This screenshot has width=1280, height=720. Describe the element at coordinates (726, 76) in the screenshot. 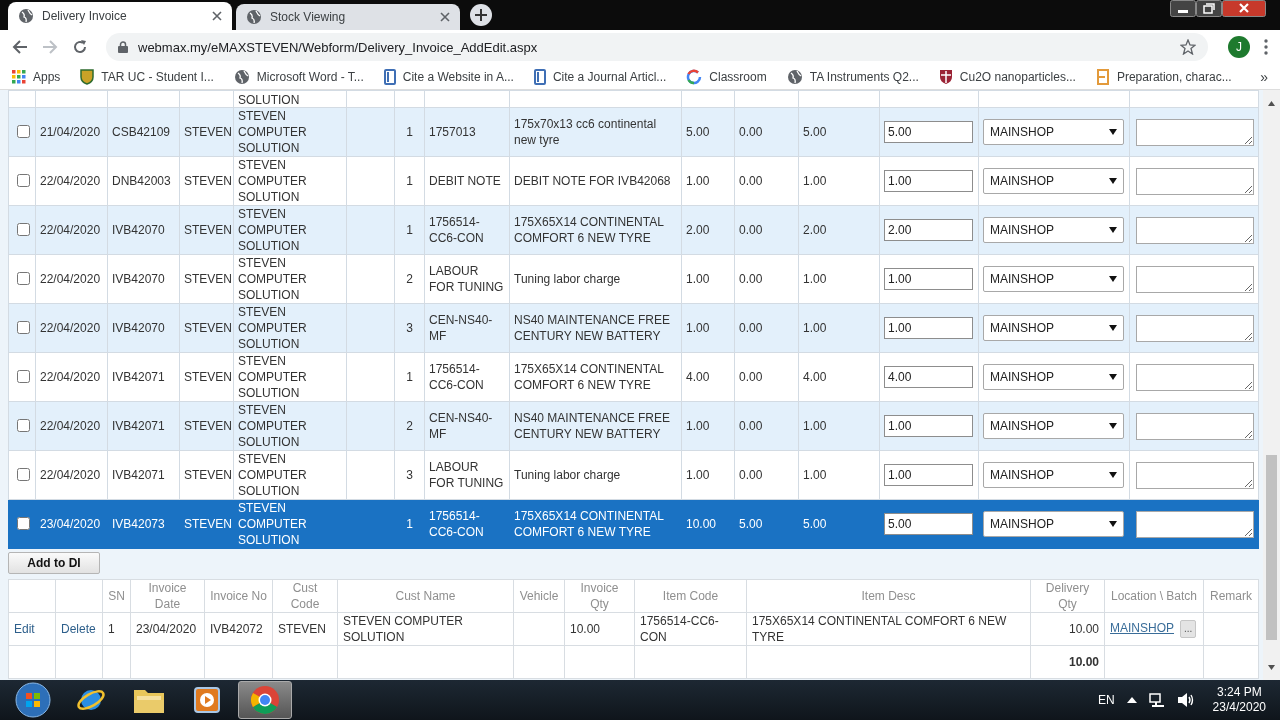

I see `bookmark: Classroom` at that location.